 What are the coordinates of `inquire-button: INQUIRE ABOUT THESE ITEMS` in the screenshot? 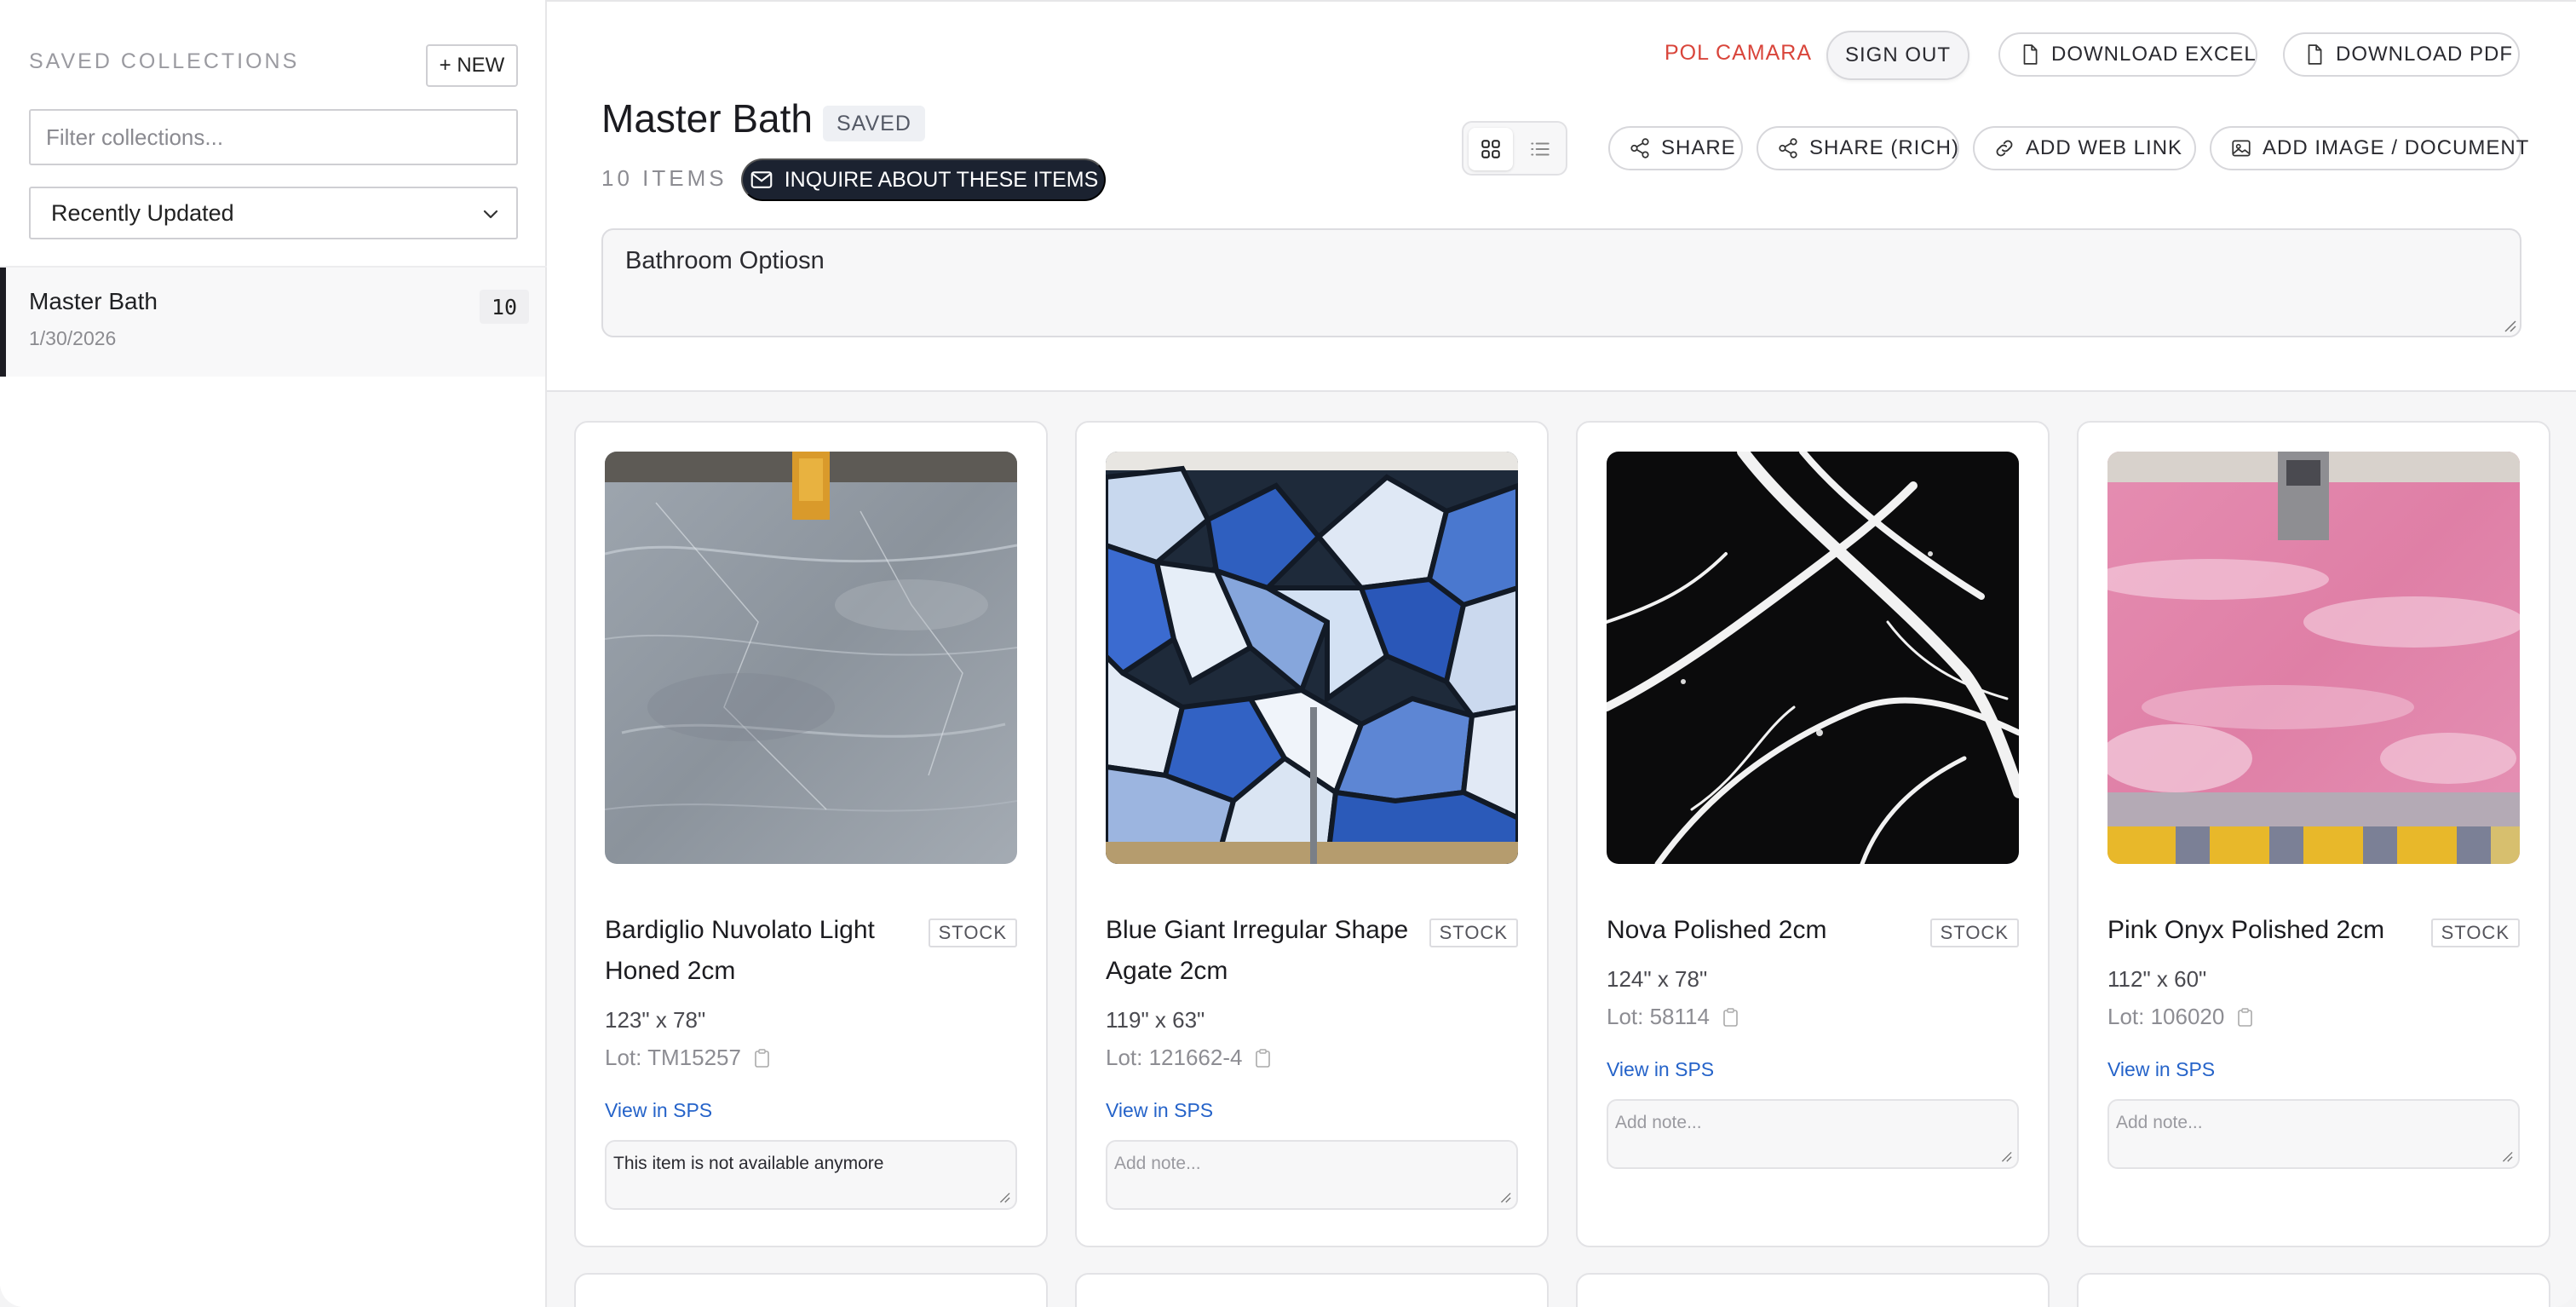 It's located at (924, 180).